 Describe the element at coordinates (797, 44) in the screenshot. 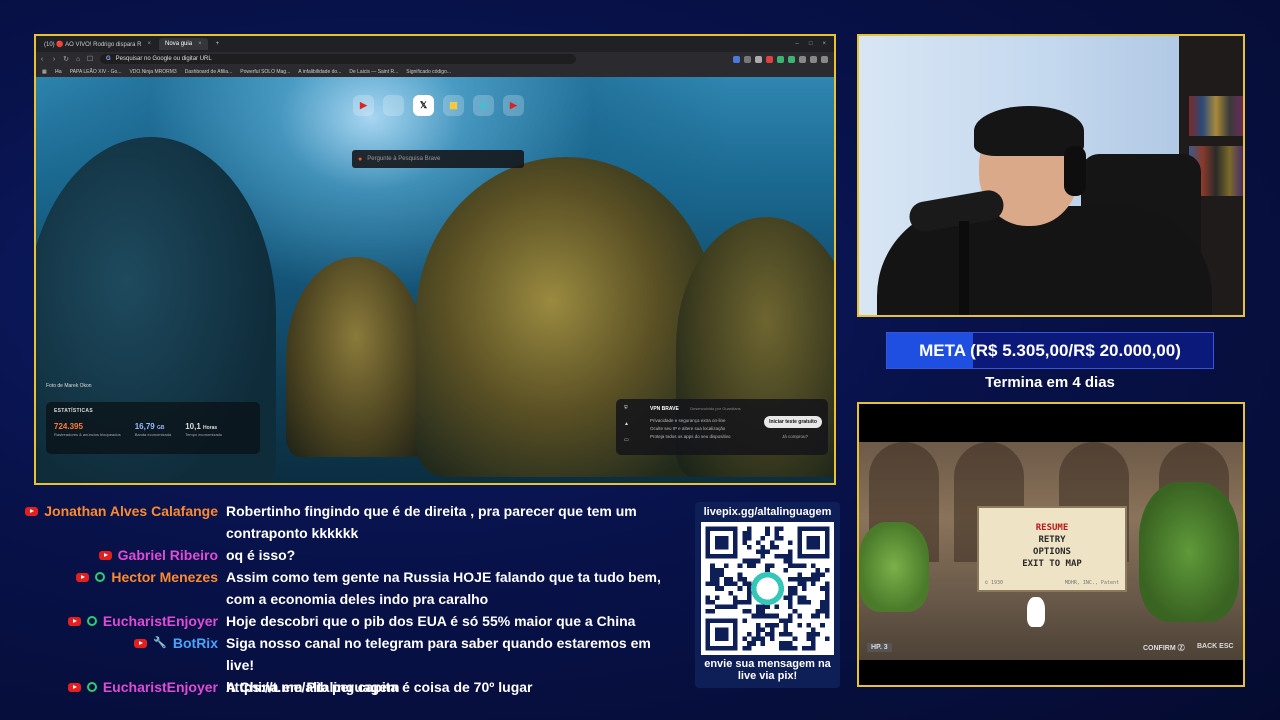

I see `minimize-icon: –` at that location.